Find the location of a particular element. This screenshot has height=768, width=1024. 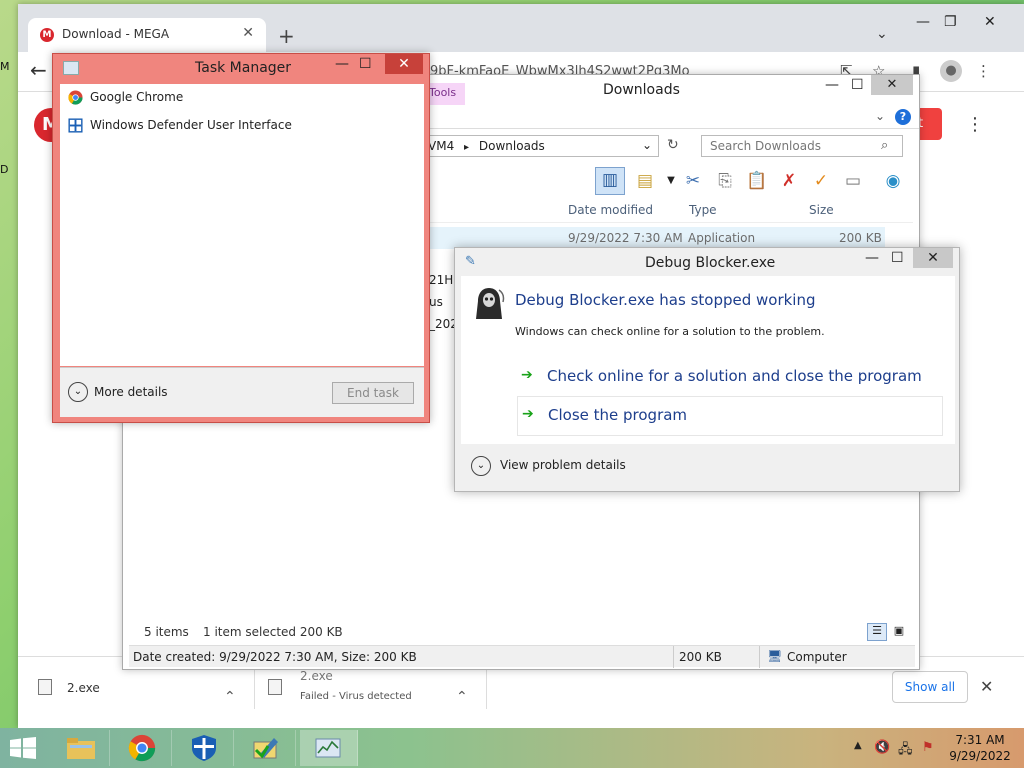

task-manager-icon is located at coordinates (328, 748).